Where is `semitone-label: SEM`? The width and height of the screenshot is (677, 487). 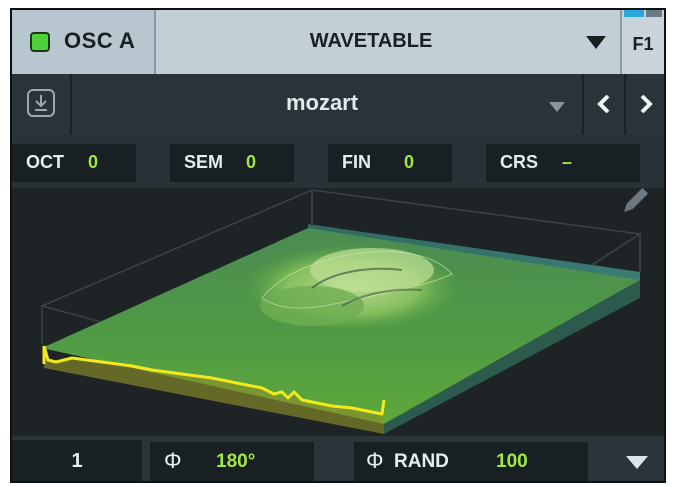 semitone-label: SEM is located at coordinates (204, 162).